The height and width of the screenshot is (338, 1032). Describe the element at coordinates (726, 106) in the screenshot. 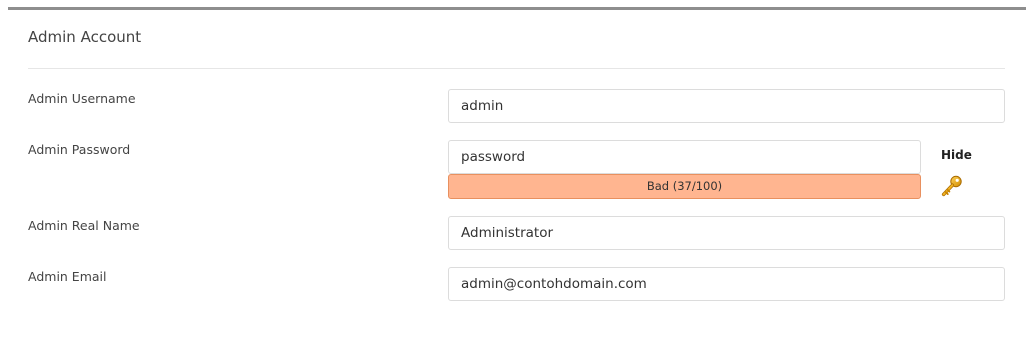

I see `admin-username-input` at that location.